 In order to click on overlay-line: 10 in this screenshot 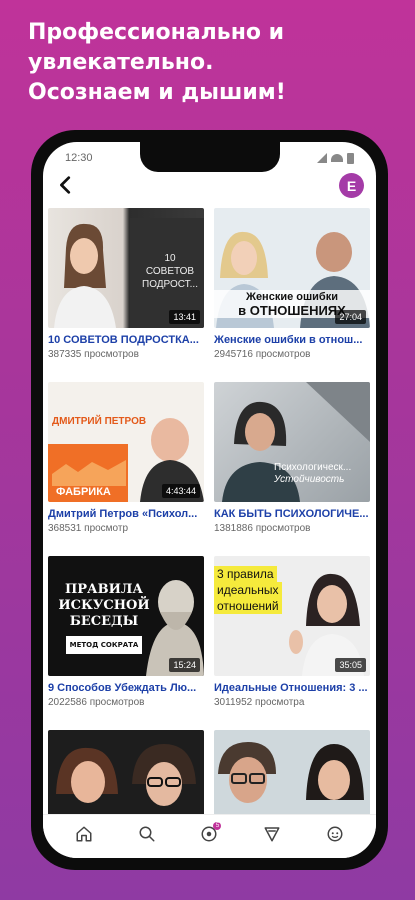, I will do `click(170, 258)`.